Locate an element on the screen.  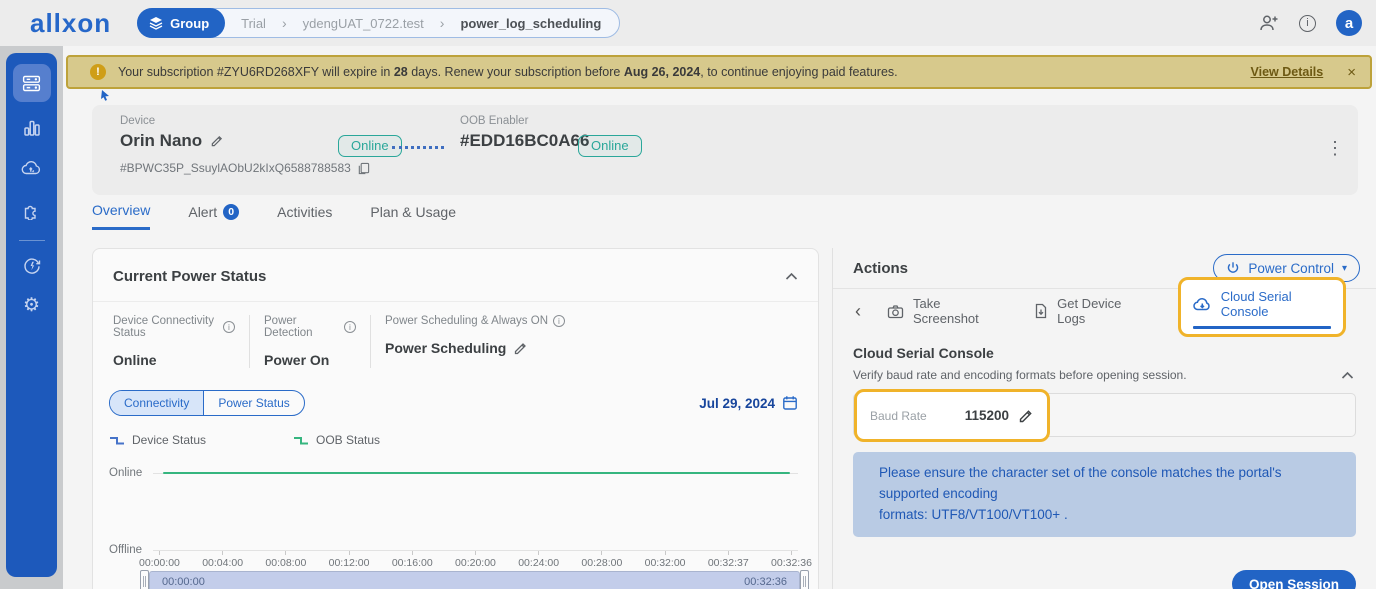
power-status-card-title: Current Power Status is located at coordinates (190, 276).